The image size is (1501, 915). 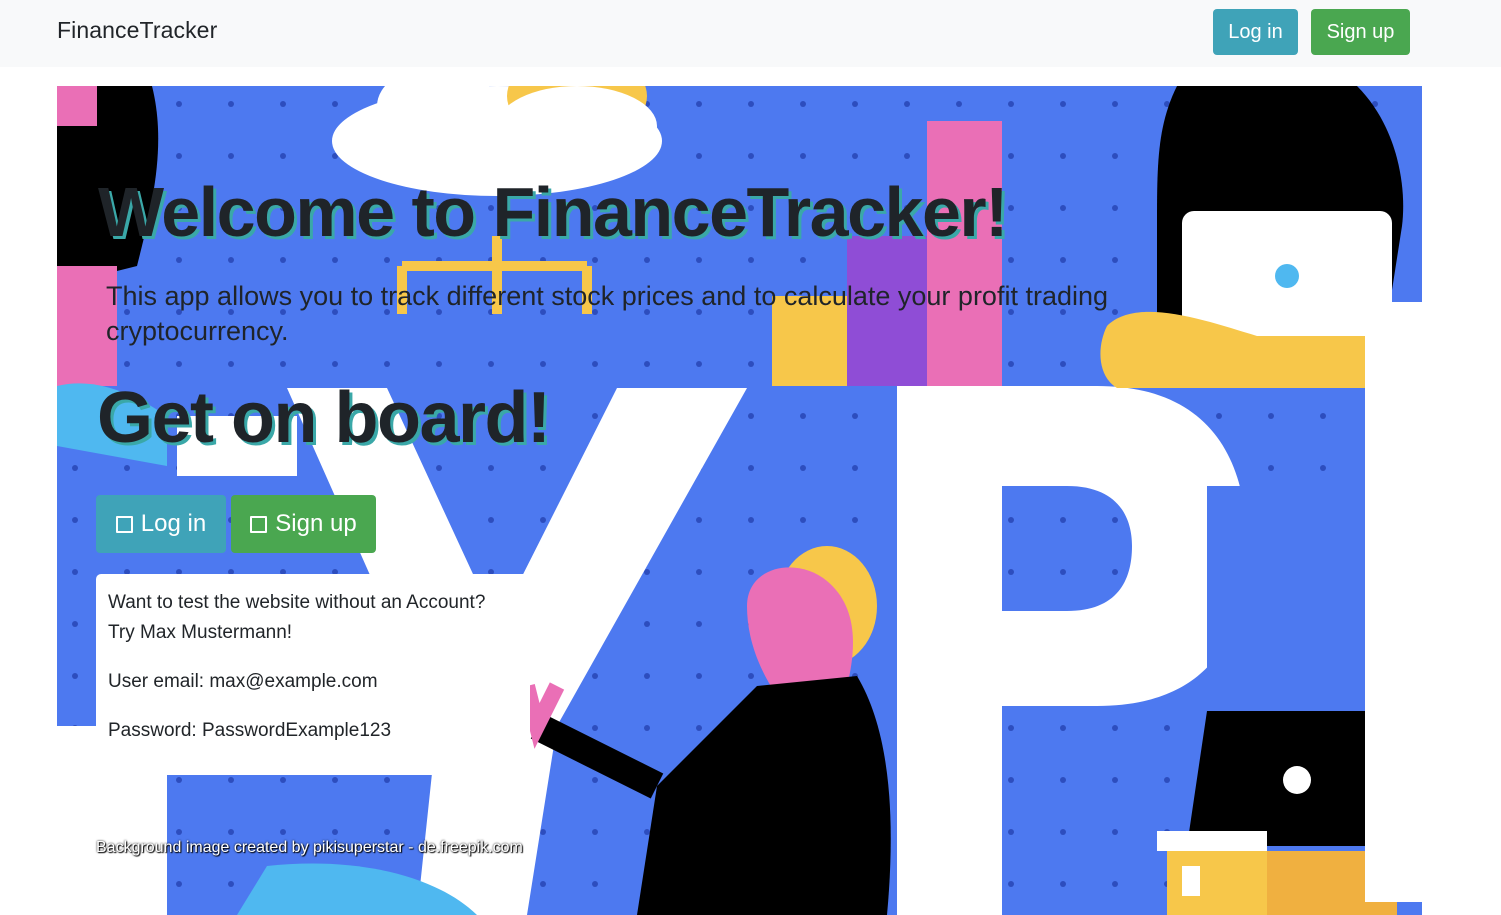 I want to click on nav-login-button: Log in, so click(x=1255, y=32).